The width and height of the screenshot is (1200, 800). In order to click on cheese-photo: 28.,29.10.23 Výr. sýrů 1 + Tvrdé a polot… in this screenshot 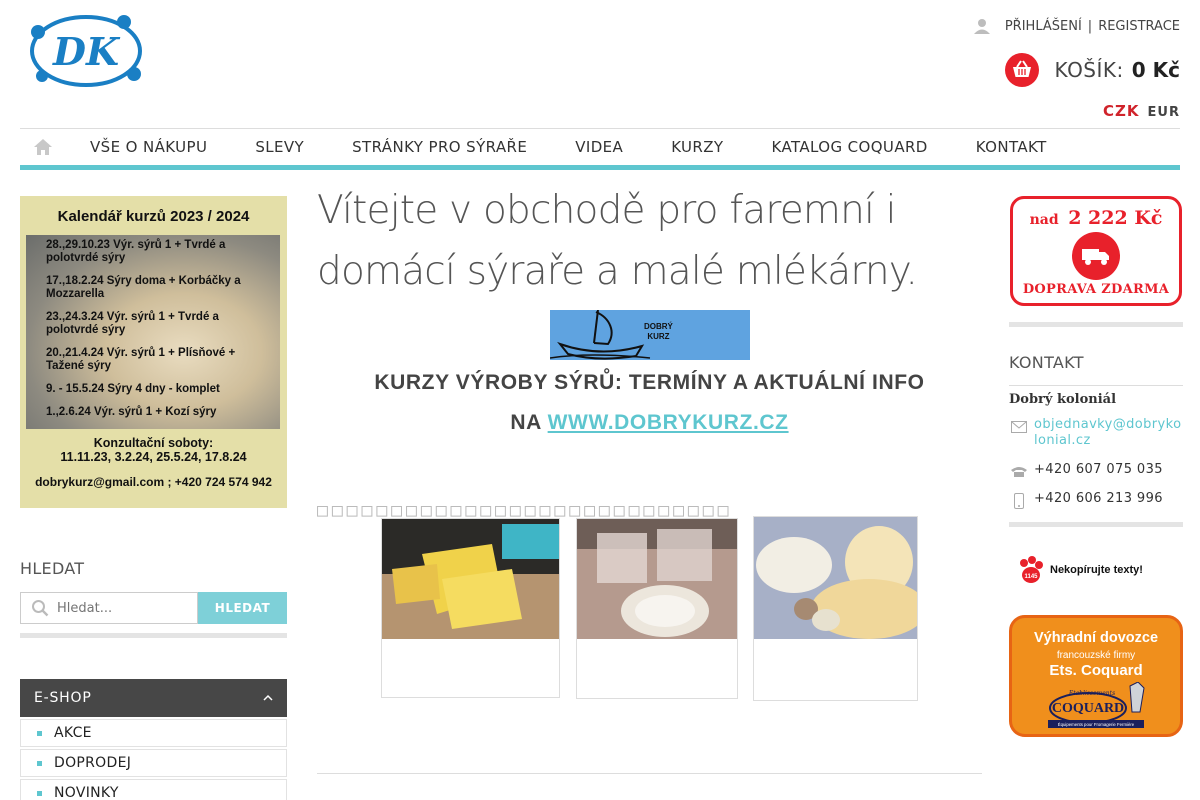, I will do `click(153, 332)`.